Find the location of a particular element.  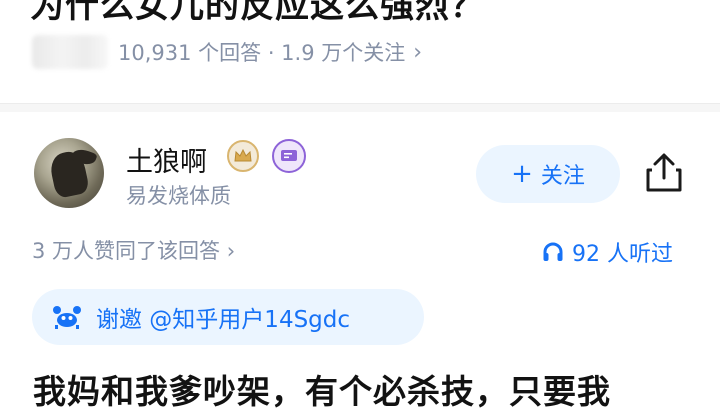

crown-badge-icon is located at coordinates (243, 156).